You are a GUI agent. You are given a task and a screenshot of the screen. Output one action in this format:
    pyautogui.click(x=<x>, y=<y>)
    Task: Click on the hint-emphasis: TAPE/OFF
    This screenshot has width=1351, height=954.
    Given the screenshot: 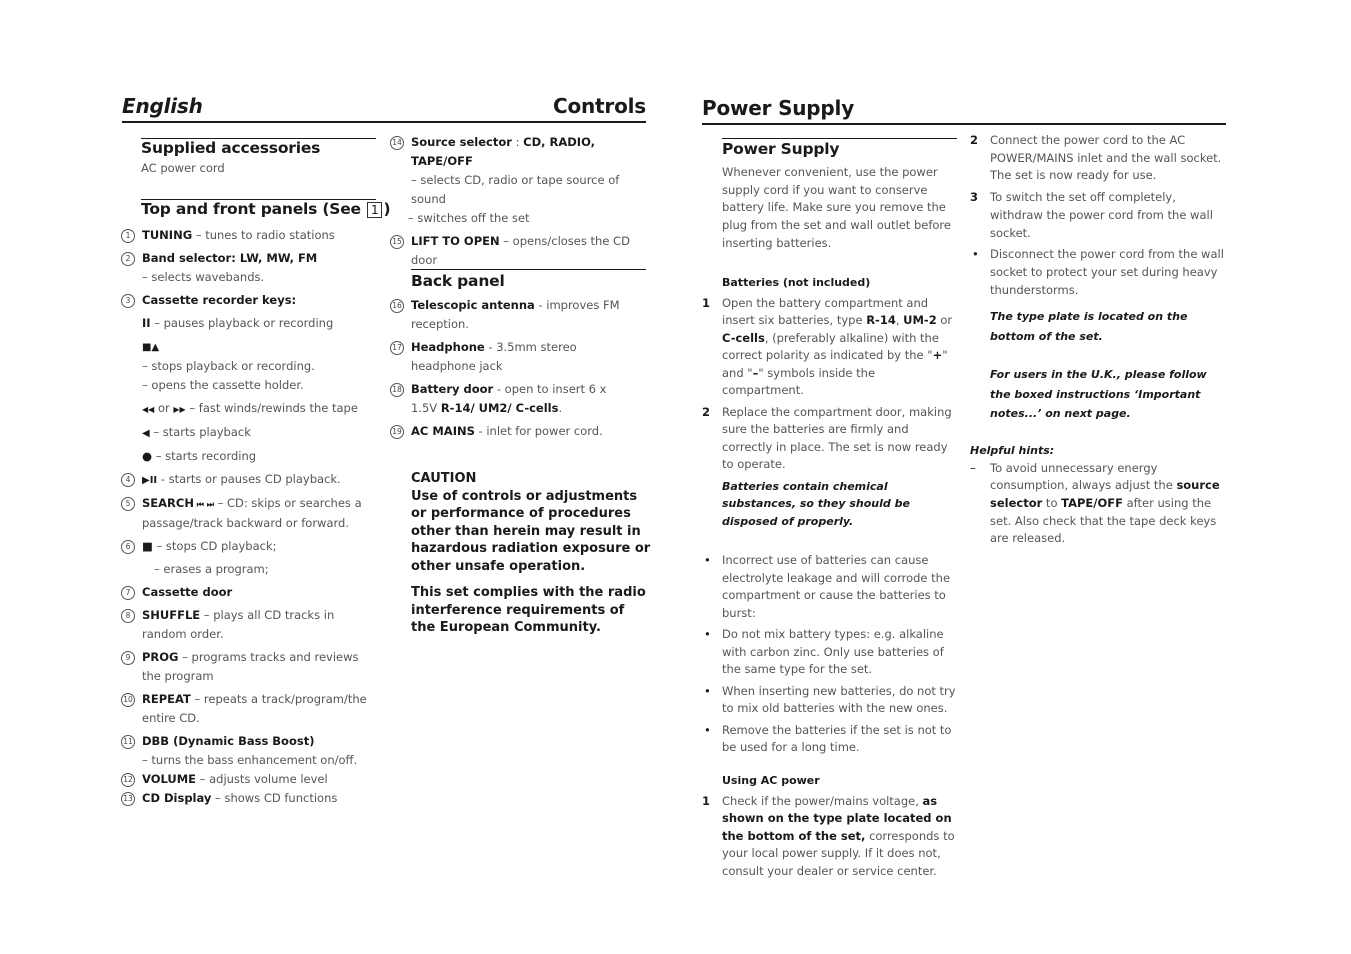 What is the action you would take?
    pyautogui.click(x=1092, y=502)
    